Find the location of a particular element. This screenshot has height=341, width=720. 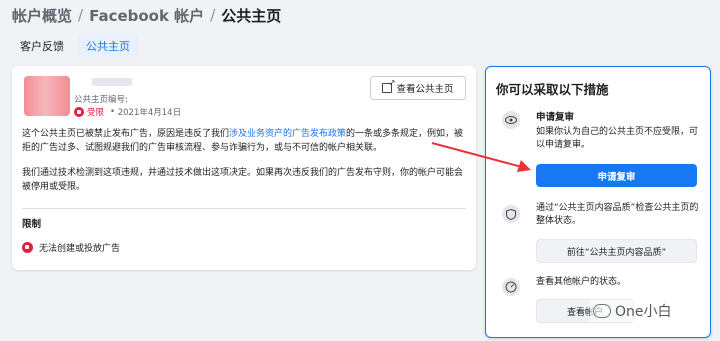

gauge-icon is located at coordinates (511, 287).